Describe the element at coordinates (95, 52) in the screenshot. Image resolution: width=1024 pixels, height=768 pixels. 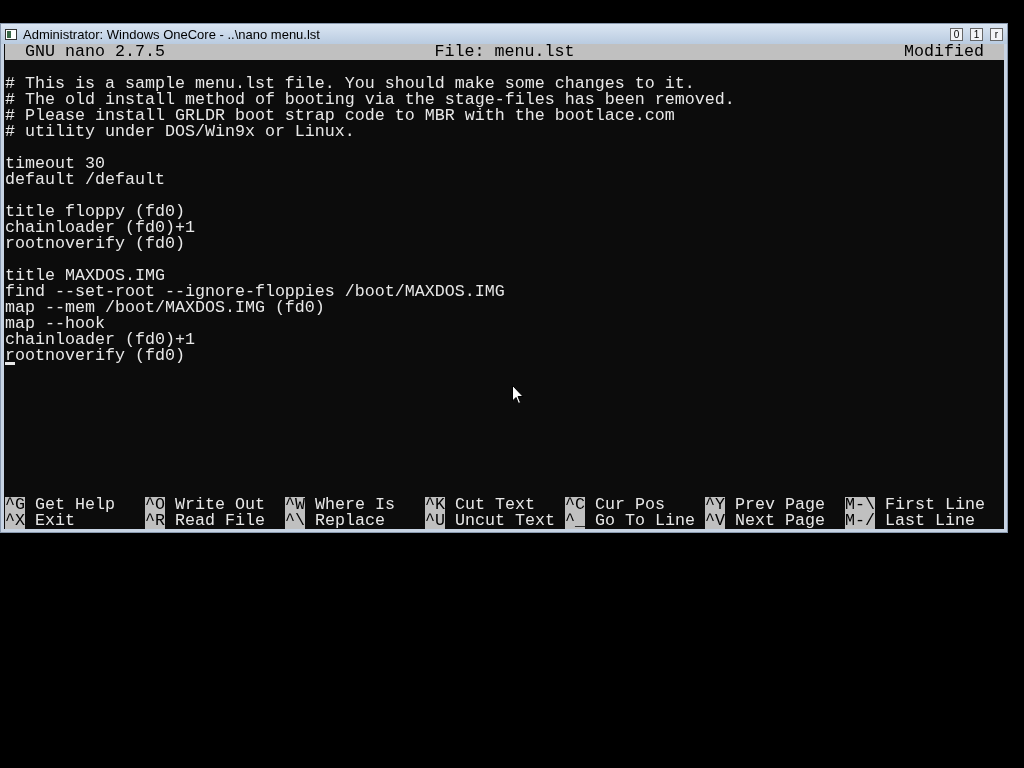
I see `nano-version: GNU nano 2.7.5` at that location.